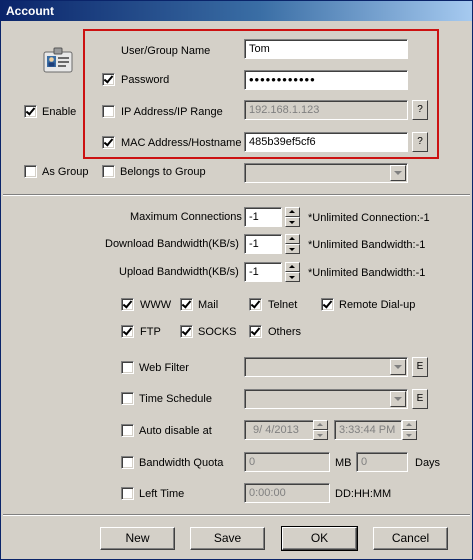 Image resolution: width=473 pixels, height=560 pixels. Describe the element at coordinates (367, 245) in the screenshot. I see `download-bandwidth-note: *Unlimited Bandwidth:-1` at that location.